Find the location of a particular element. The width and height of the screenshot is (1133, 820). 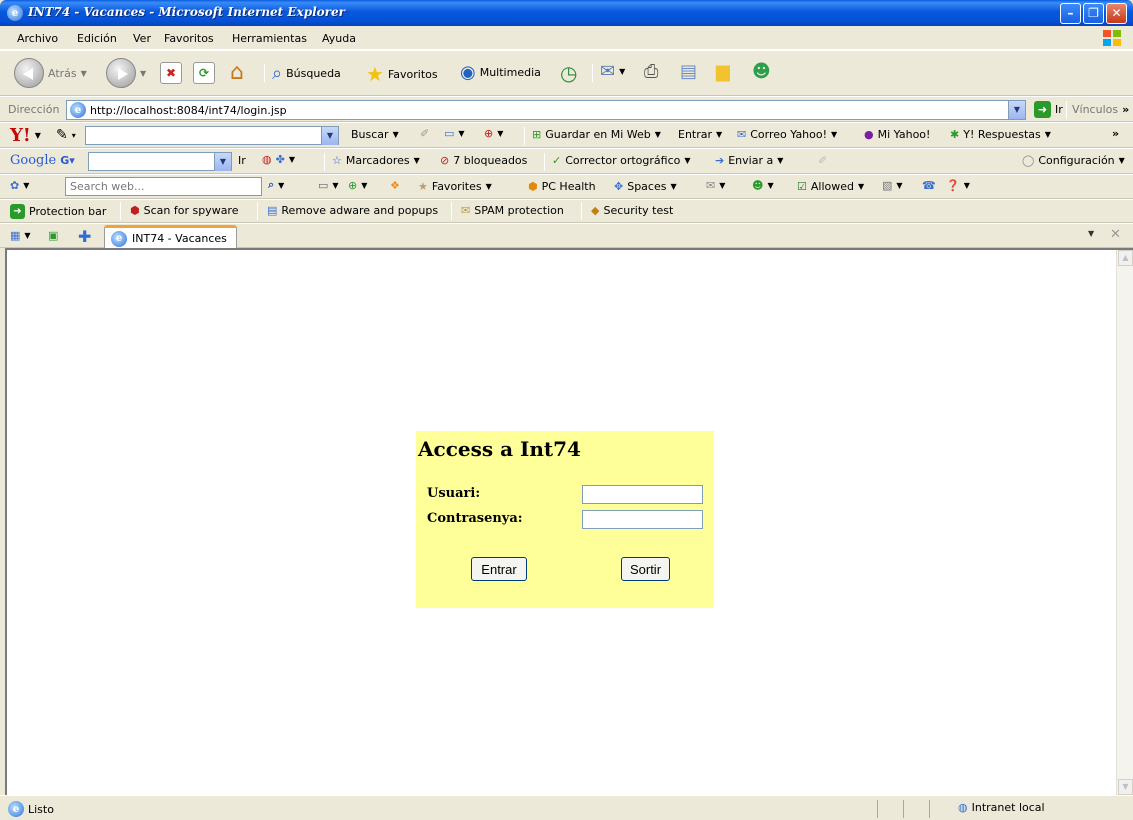

go-button: ➜ Ir is located at coordinates (1048, 109).